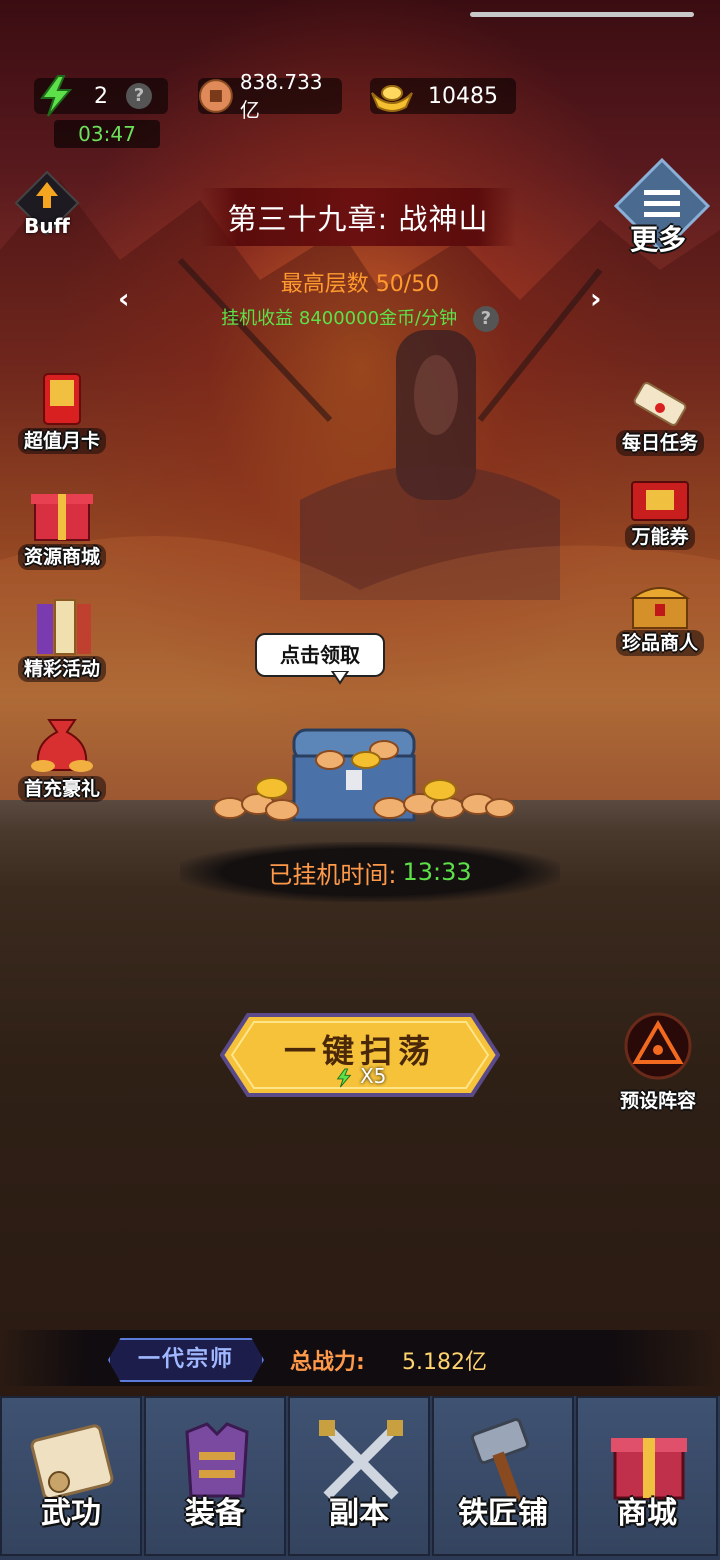  What do you see at coordinates (215, 1513) in the screenshot?
I see `nav-equipment-label: 装备` at bounding box center [215, 1513].